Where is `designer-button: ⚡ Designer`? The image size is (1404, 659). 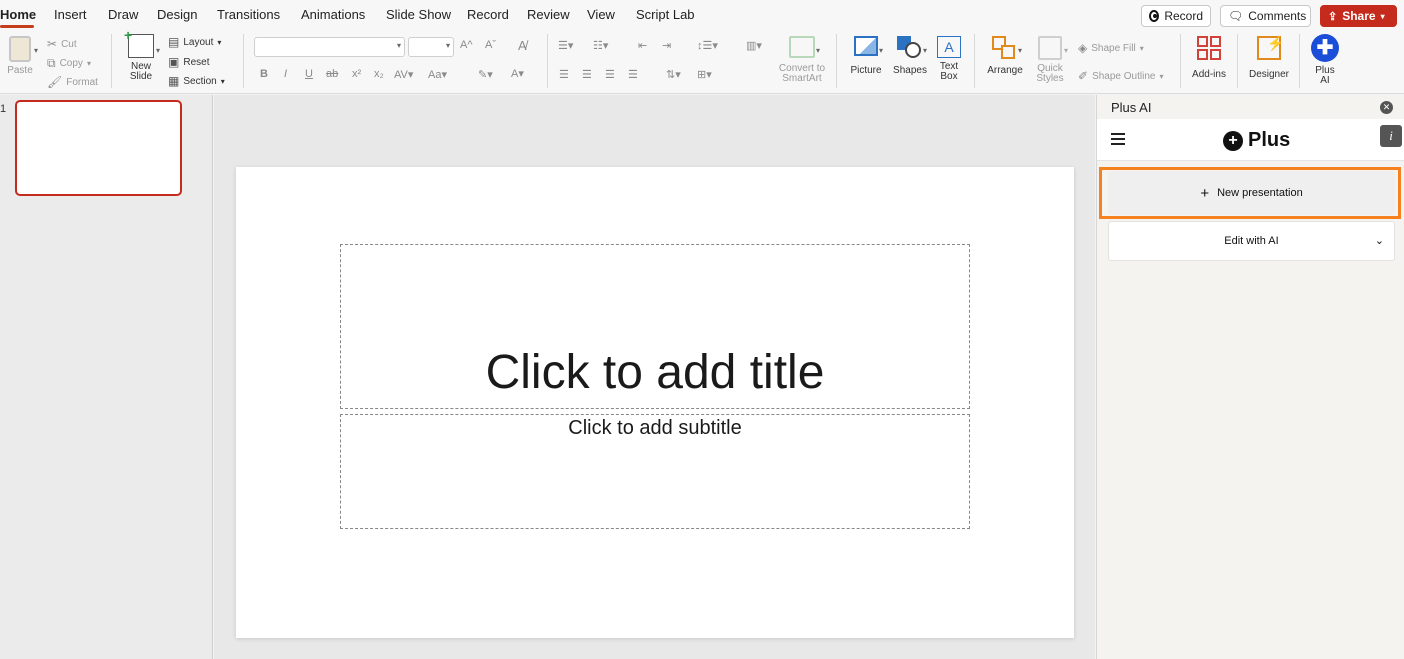 designer-button: ⚡ Designer is located at coordinates (1269, 58).